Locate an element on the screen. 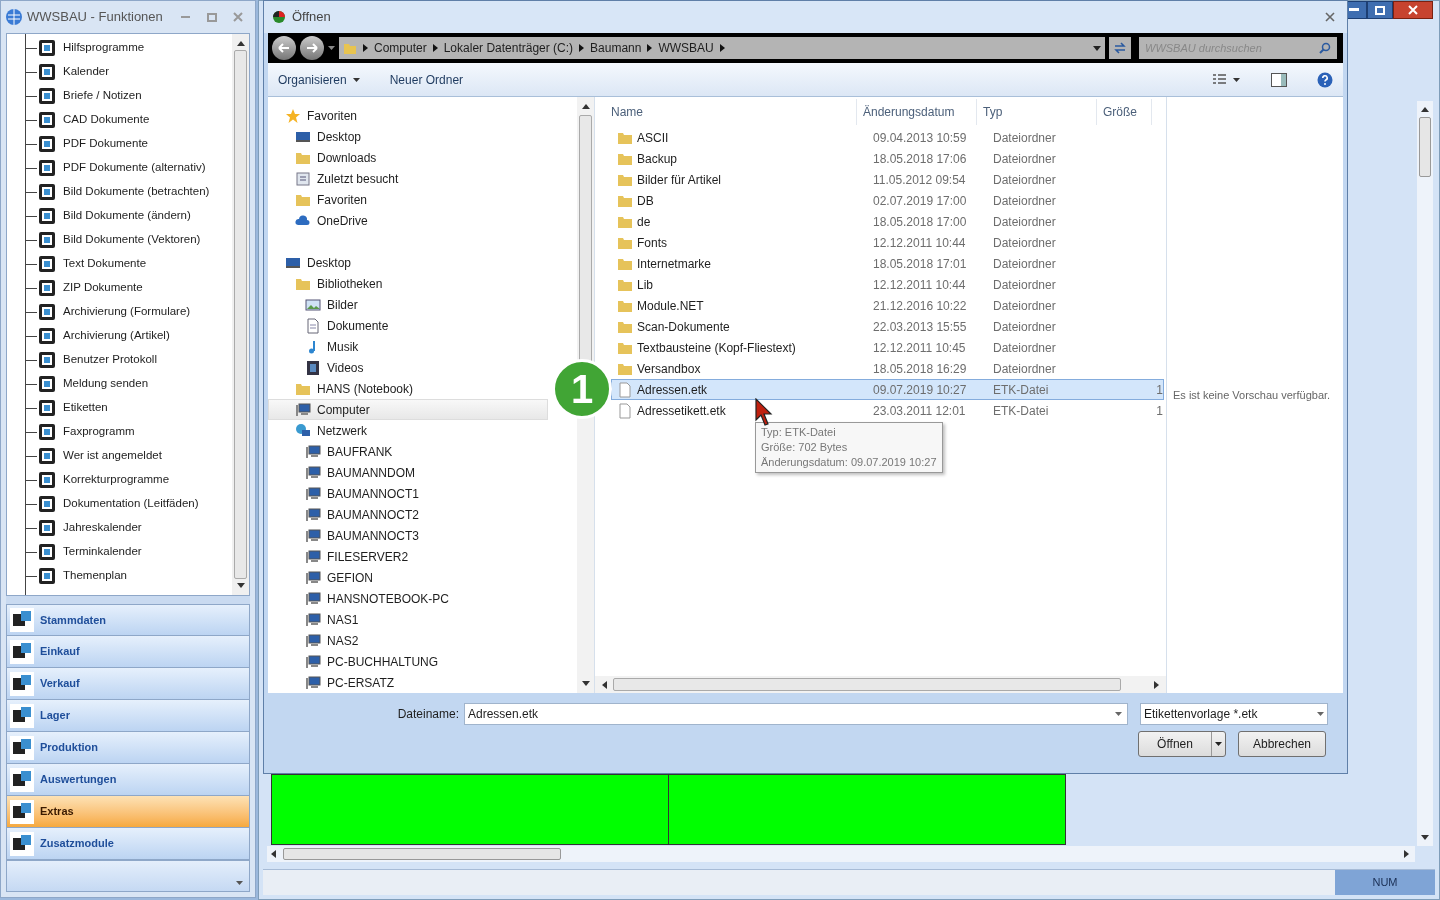 This screenshot has height=900, width=1440. tree-item: PDF Dokumente (alternativ) is located at coordinates (134, 168).